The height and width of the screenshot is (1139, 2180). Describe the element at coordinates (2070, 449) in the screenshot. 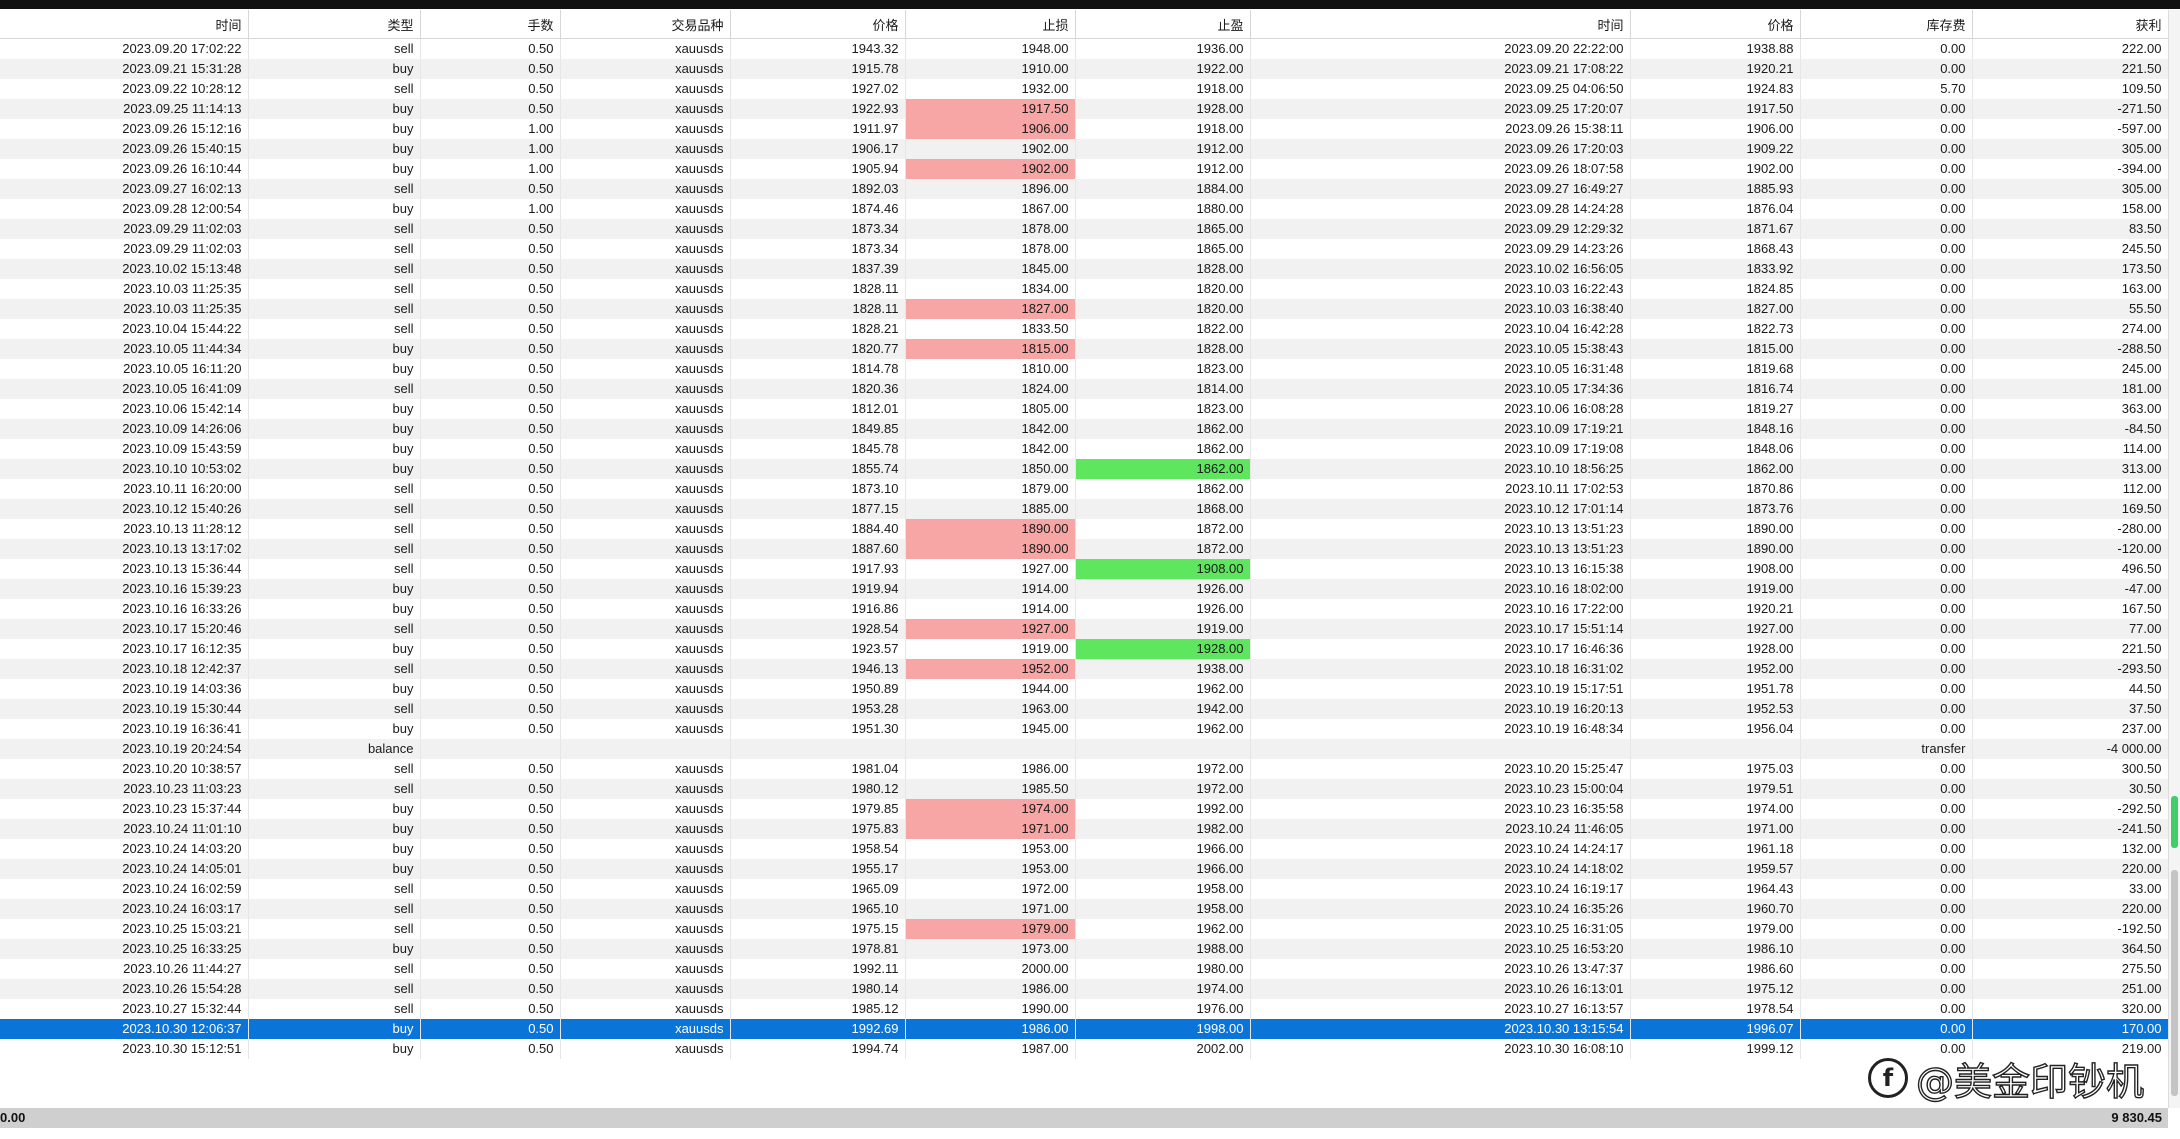

I see `cell-profit: 114.00` at that location.